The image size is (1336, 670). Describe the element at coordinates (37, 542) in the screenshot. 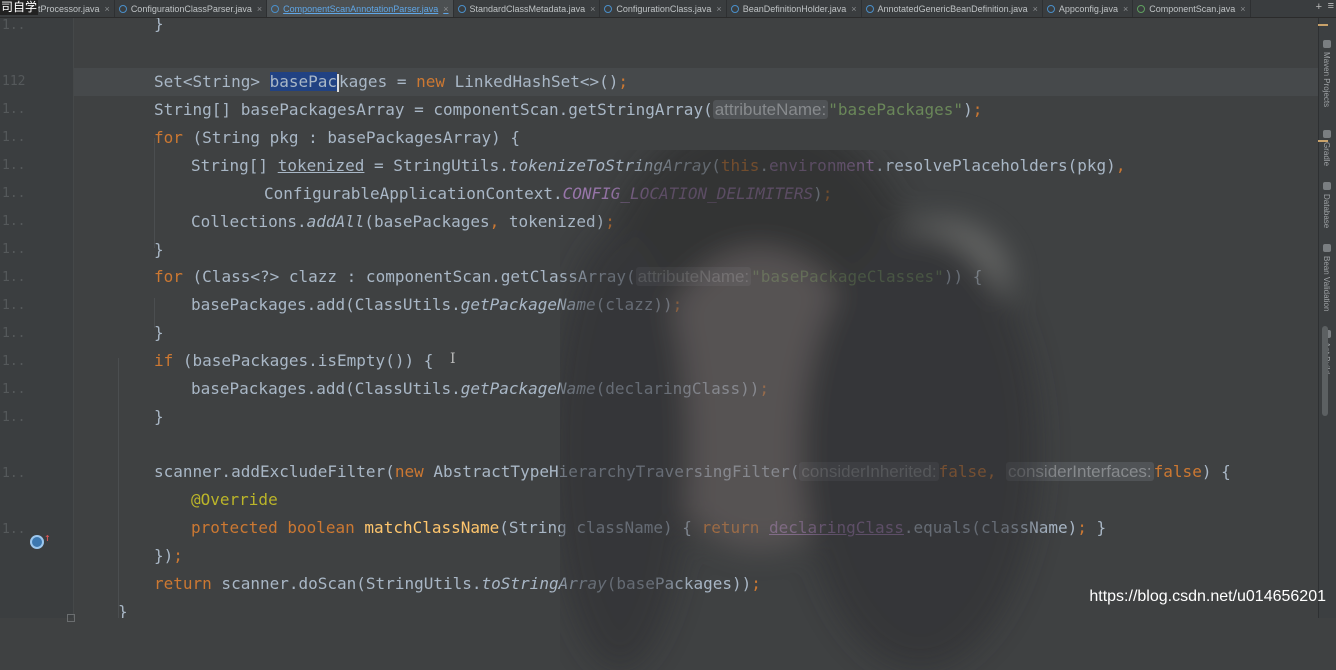

I see `override-method-icon` at that location.